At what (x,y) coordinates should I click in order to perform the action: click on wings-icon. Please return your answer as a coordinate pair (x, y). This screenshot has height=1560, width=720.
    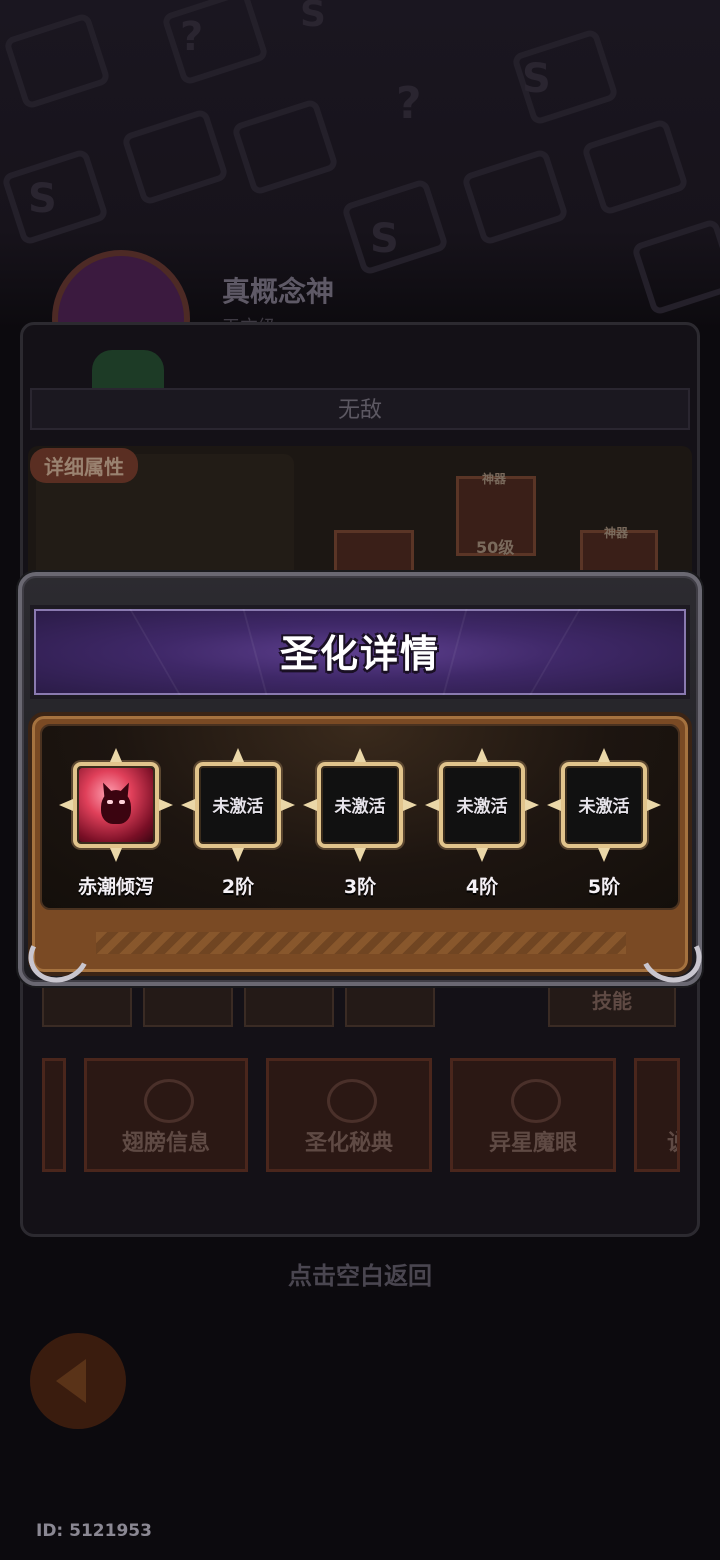
    Looking at the image, I should click on (169, 1101).